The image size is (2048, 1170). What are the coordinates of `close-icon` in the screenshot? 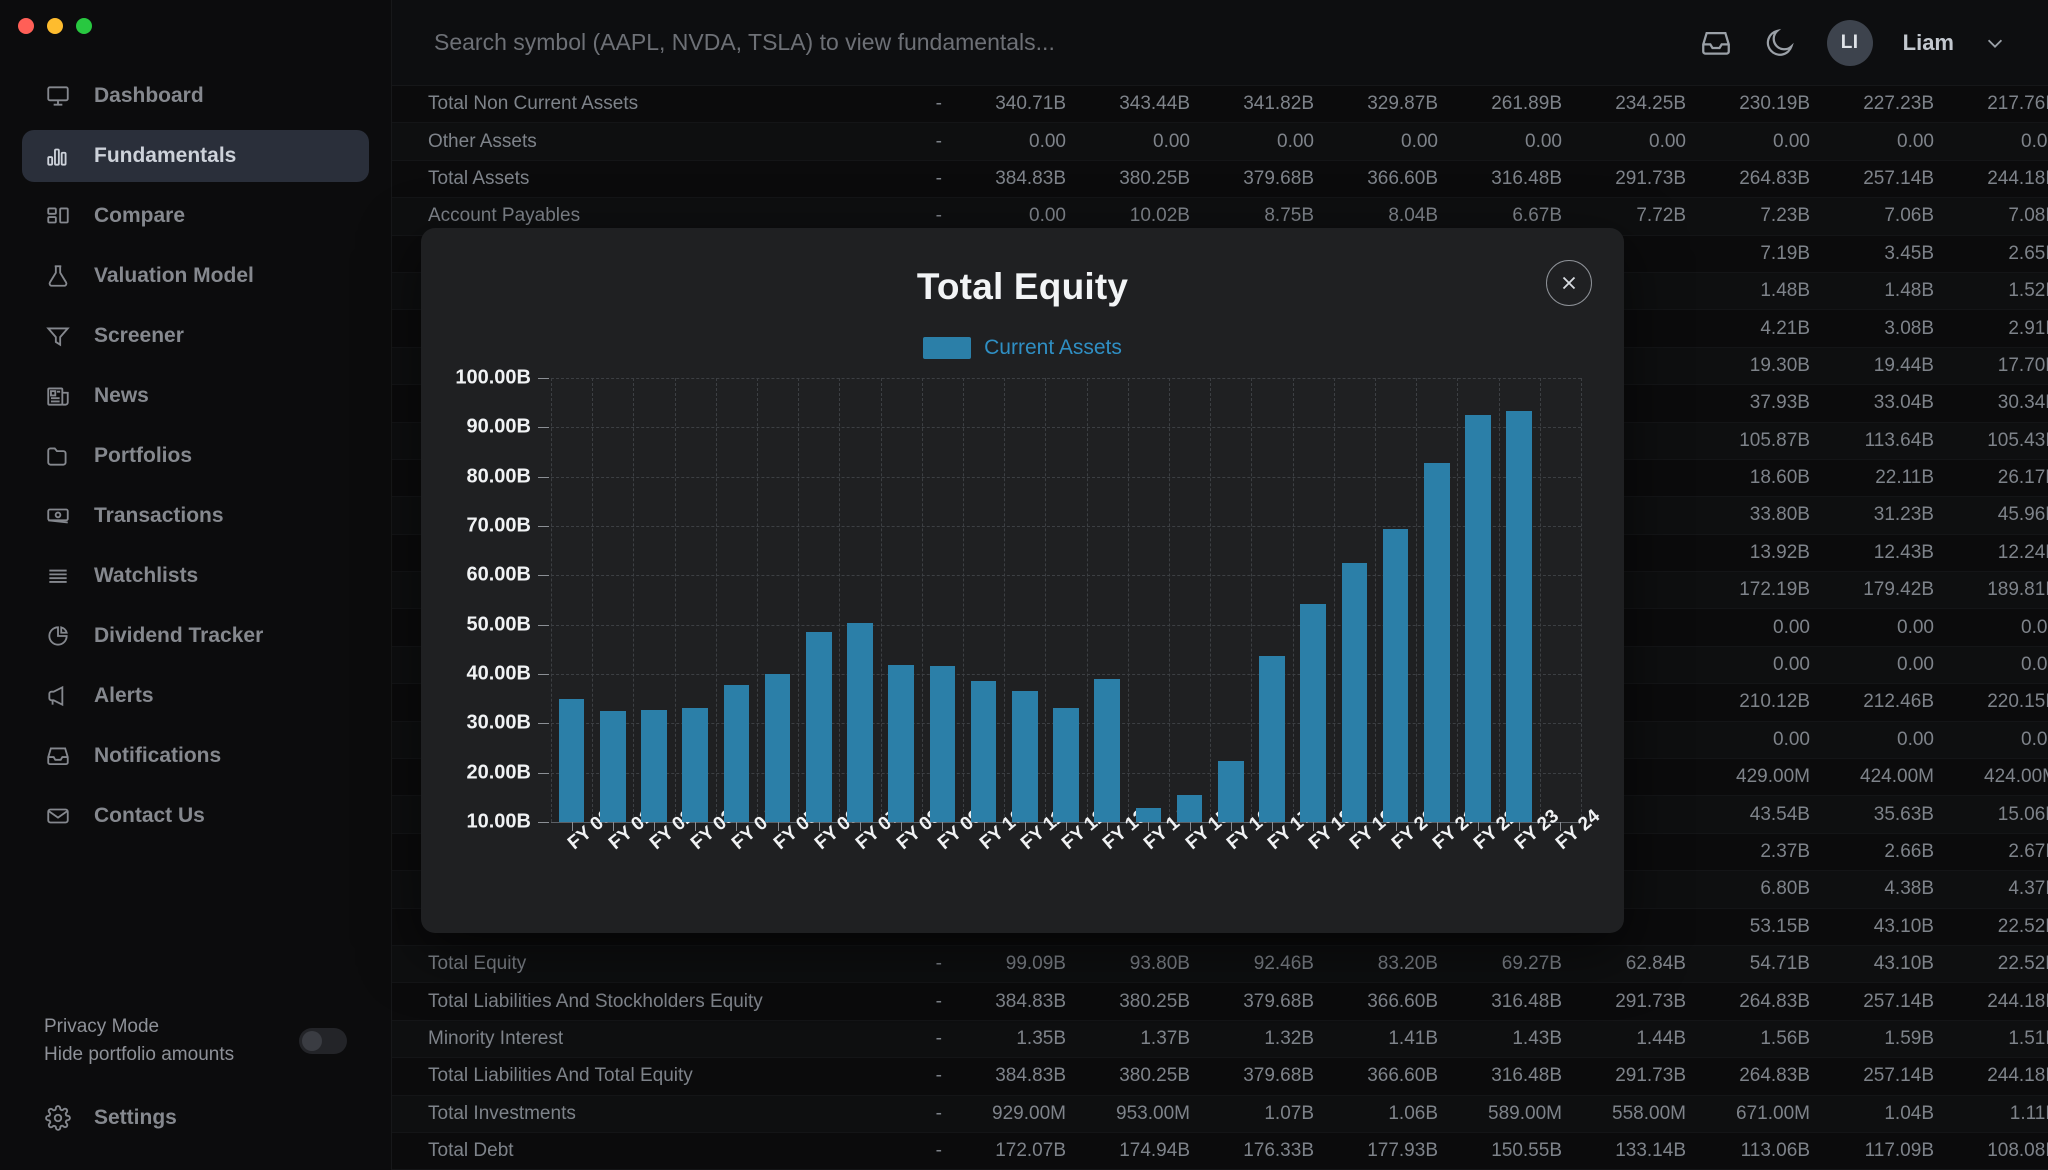 It's located at (1569, 283).